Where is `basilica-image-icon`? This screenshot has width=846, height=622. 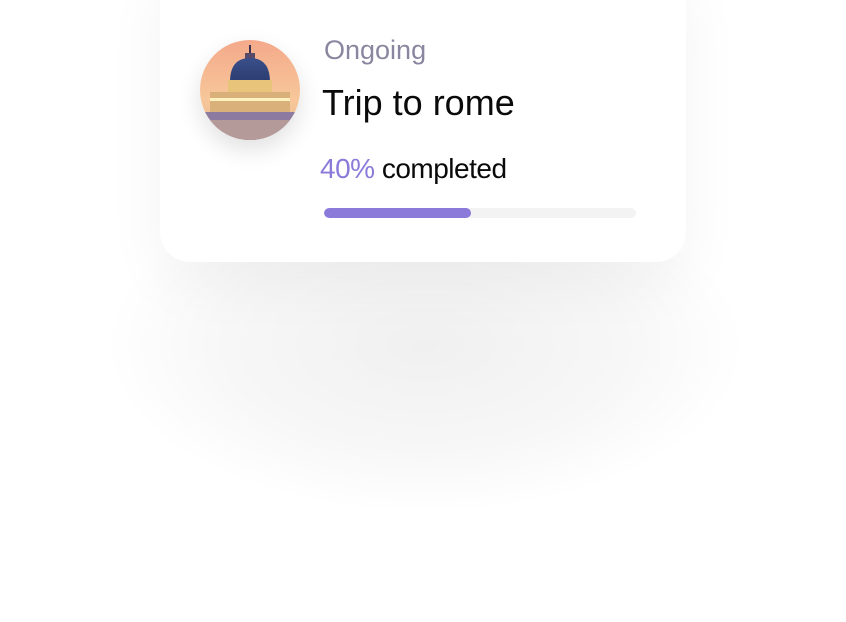 basilica-image-icon is located at coordinates (250, 90).